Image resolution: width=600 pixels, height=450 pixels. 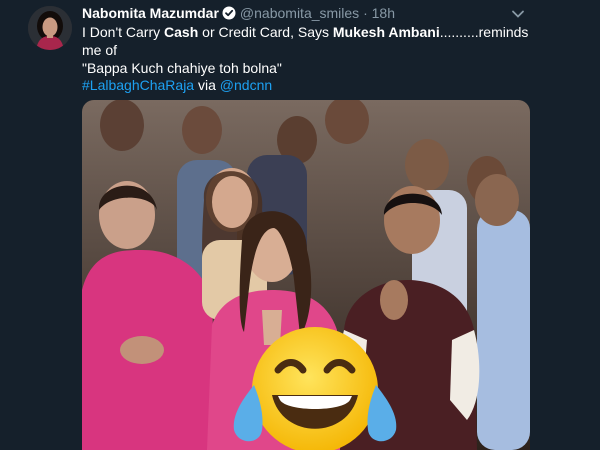 I want to click on text-segment: I Don't Carry, so click(x=123, y=32).